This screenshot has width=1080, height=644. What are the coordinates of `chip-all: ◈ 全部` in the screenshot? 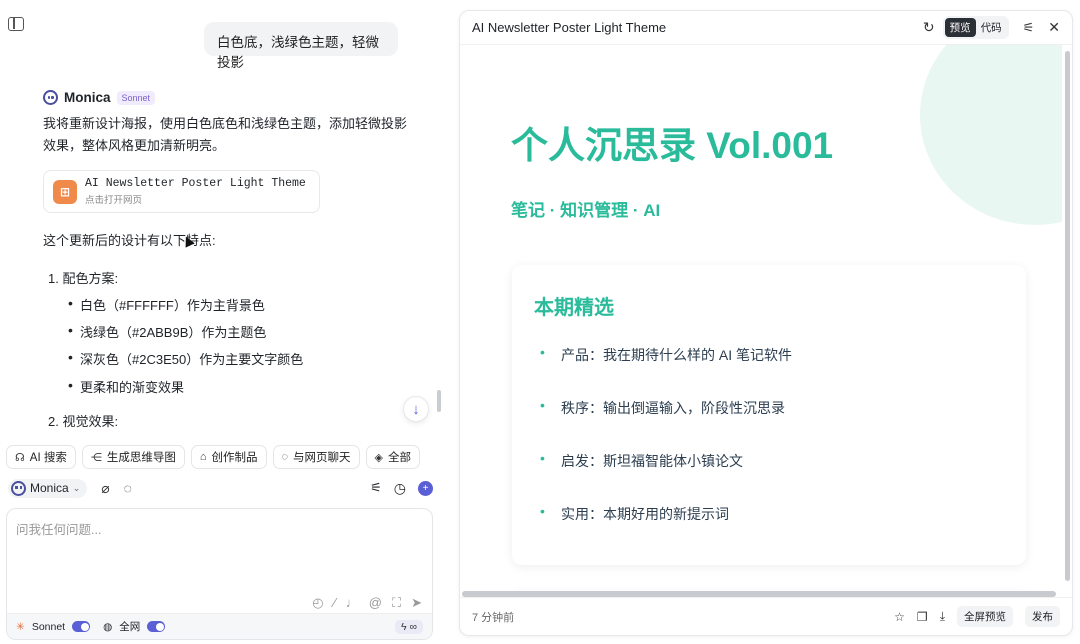 It's located at (393, 457).